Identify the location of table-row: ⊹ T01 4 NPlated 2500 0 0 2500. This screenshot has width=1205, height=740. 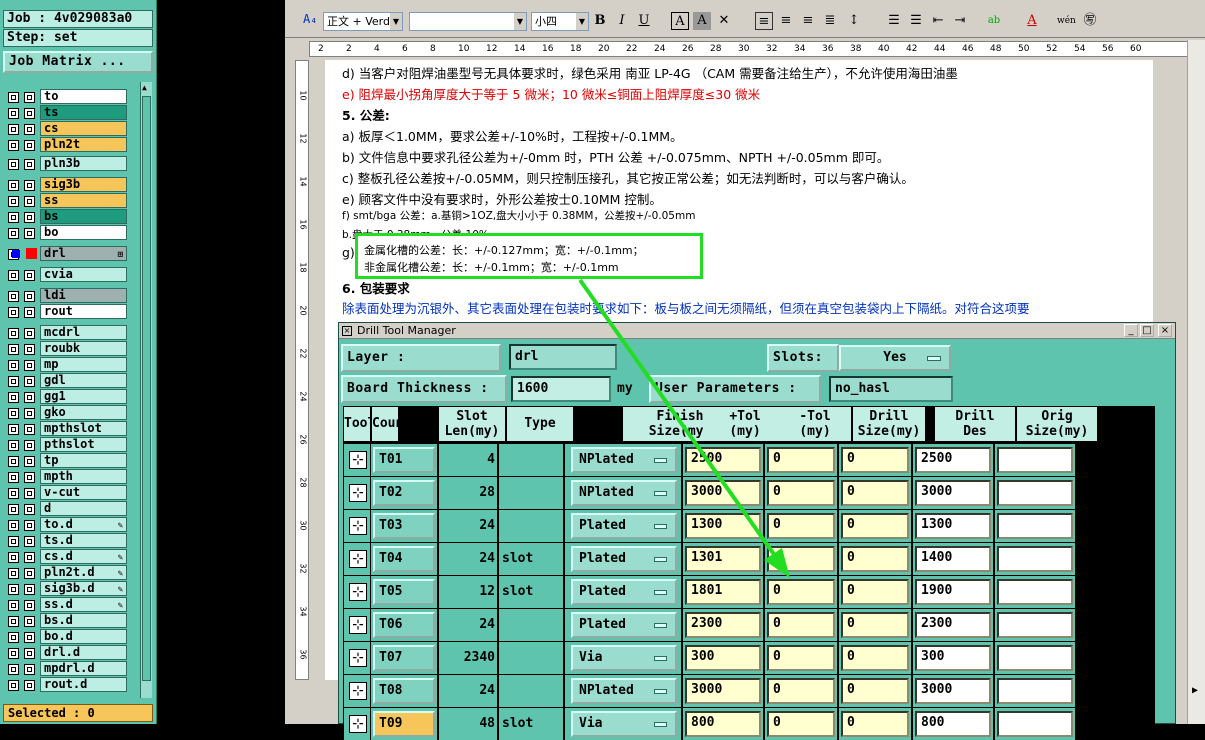
(749, 460).